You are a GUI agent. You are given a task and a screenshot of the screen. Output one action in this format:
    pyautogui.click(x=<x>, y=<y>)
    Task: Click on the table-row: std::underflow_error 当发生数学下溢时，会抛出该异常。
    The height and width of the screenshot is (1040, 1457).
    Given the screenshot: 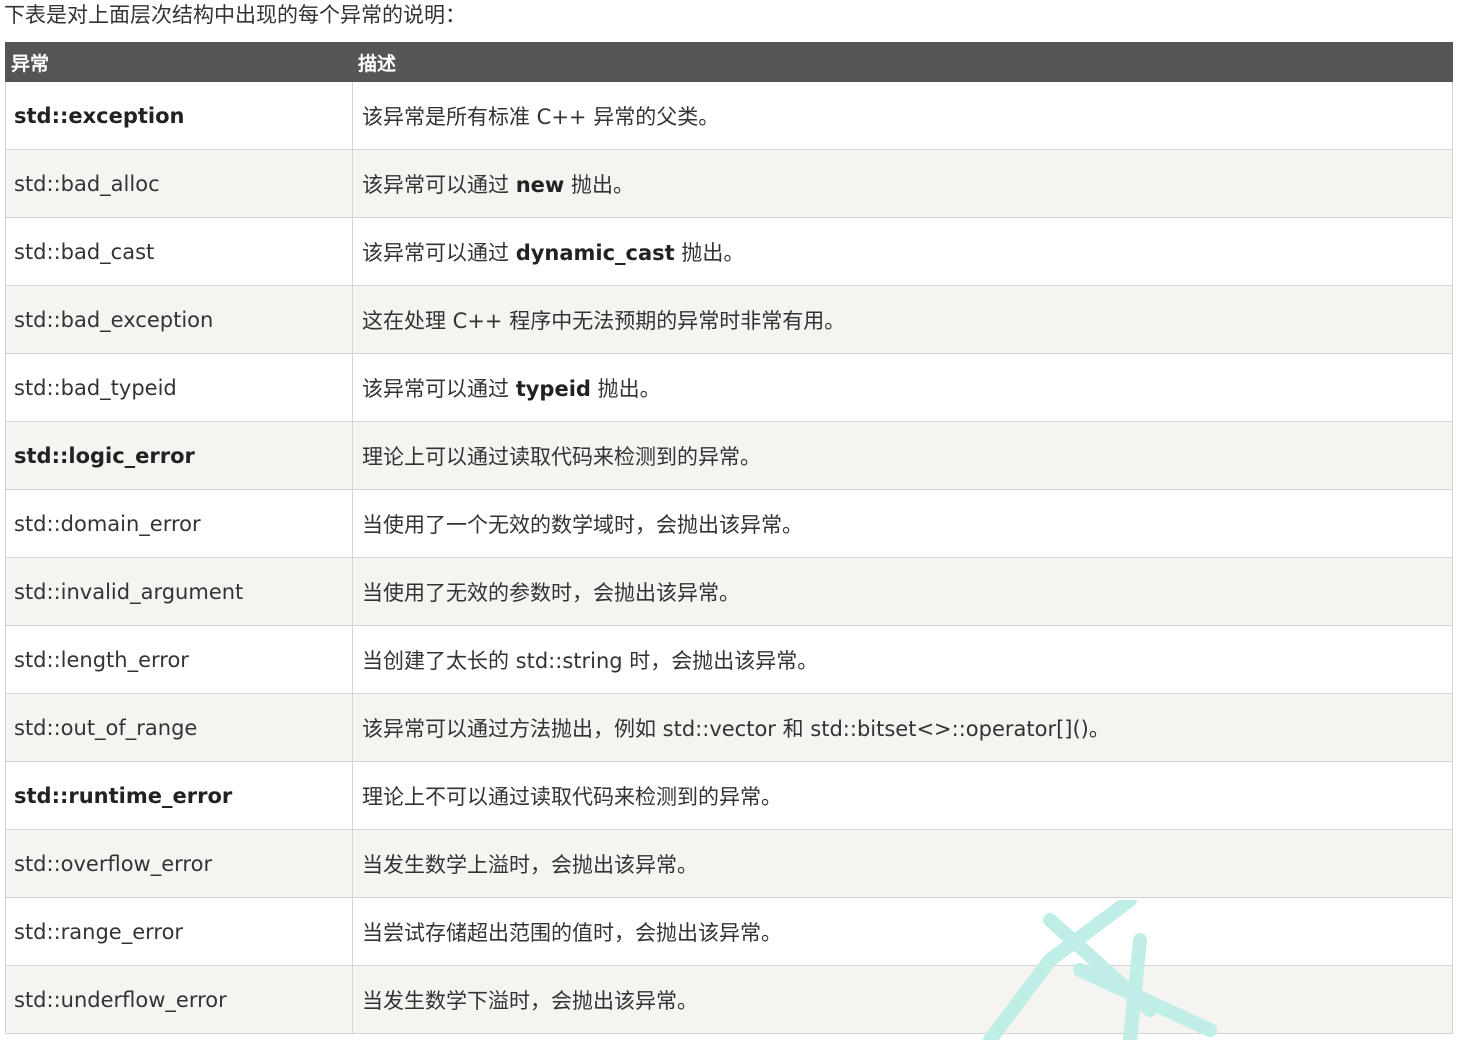 What is the action you would take?
    pyautogui.click(x=729, y=999)
    